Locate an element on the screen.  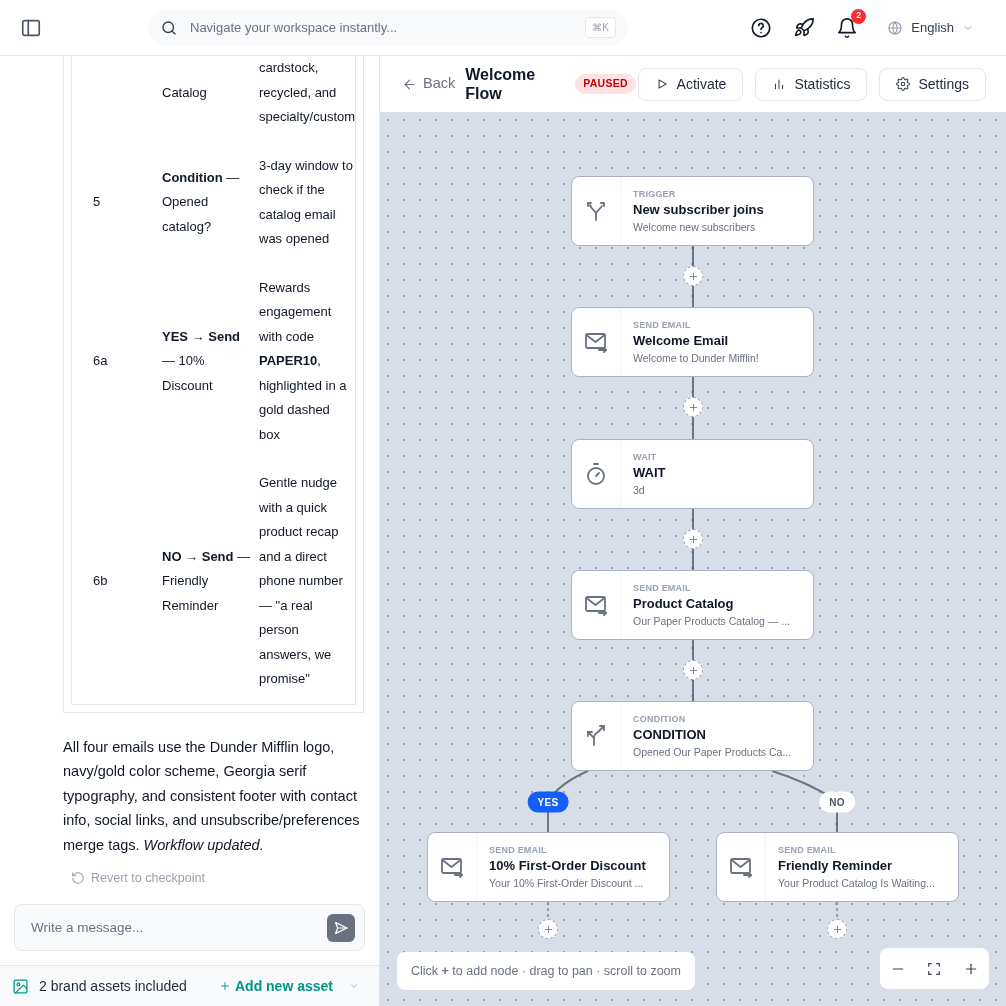
search-icon is located at coordinates (169, 27).